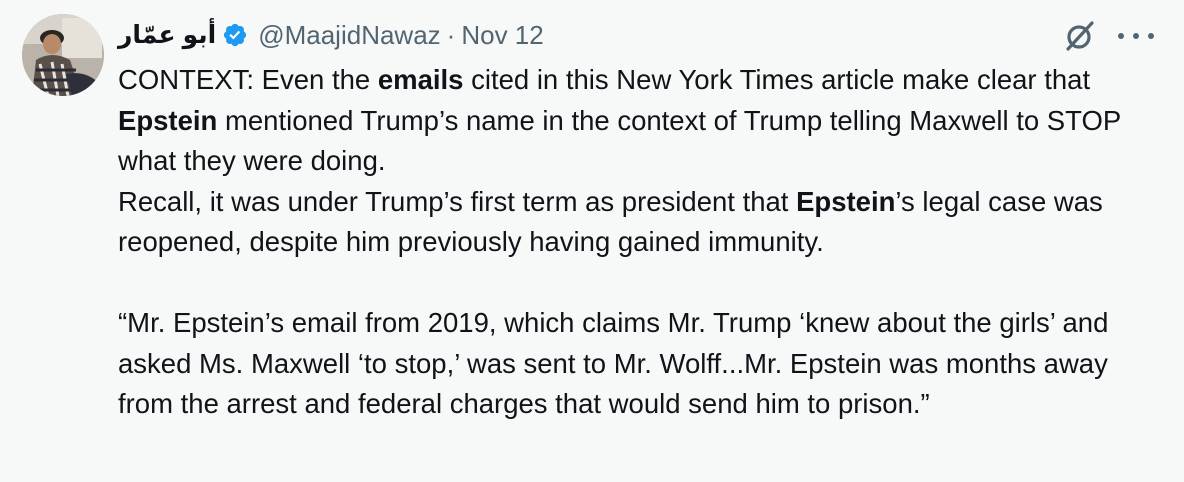 The height and width of the screenshot is (482, 1184). Describe the element at coordinates (420, 79) in the screenshot. I see `bold-text: emails` at that location.